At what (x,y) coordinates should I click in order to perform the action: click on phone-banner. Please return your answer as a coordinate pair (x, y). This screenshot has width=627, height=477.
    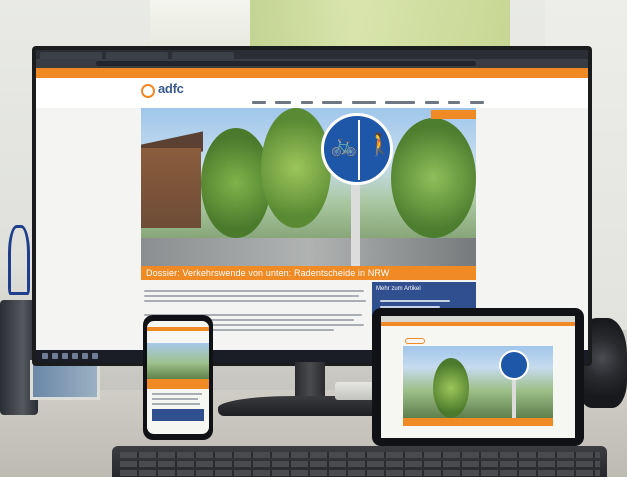
    Looking at the image, I should click on (178, 329).